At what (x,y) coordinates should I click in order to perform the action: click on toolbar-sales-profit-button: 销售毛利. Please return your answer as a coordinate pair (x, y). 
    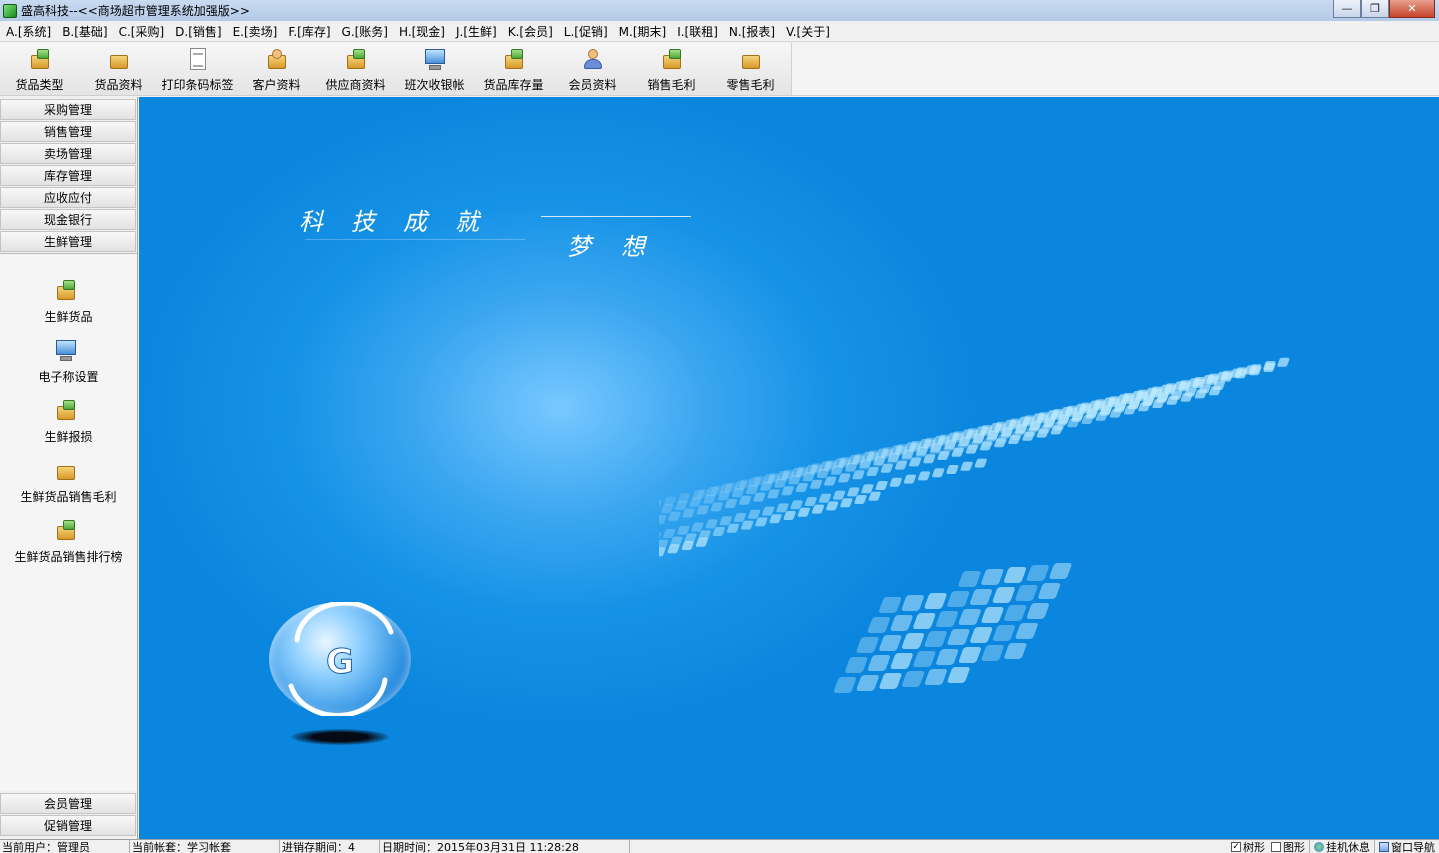
    Looking at the image, I should click on (671, 69).